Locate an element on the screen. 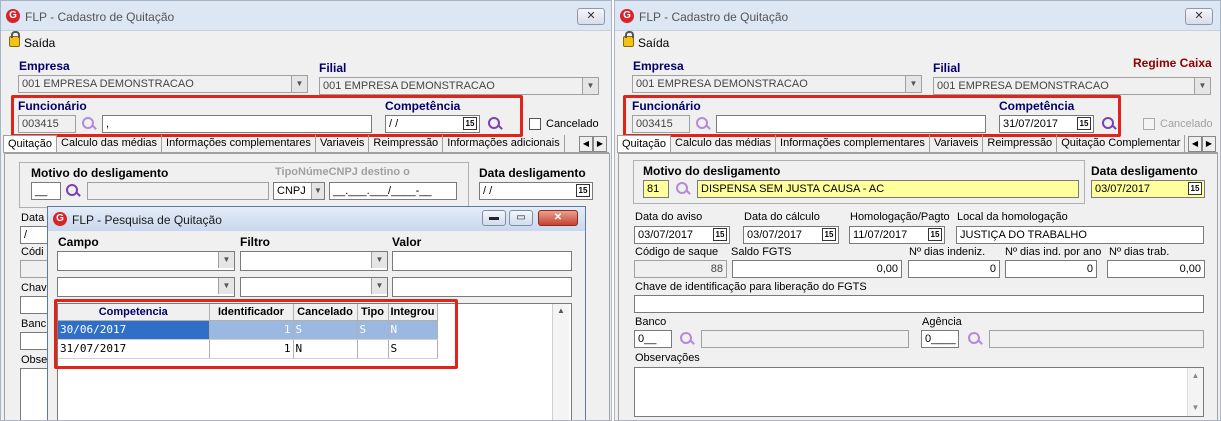  table-row: 31/07/2017 1 N S is located at coordinates (248, 349).